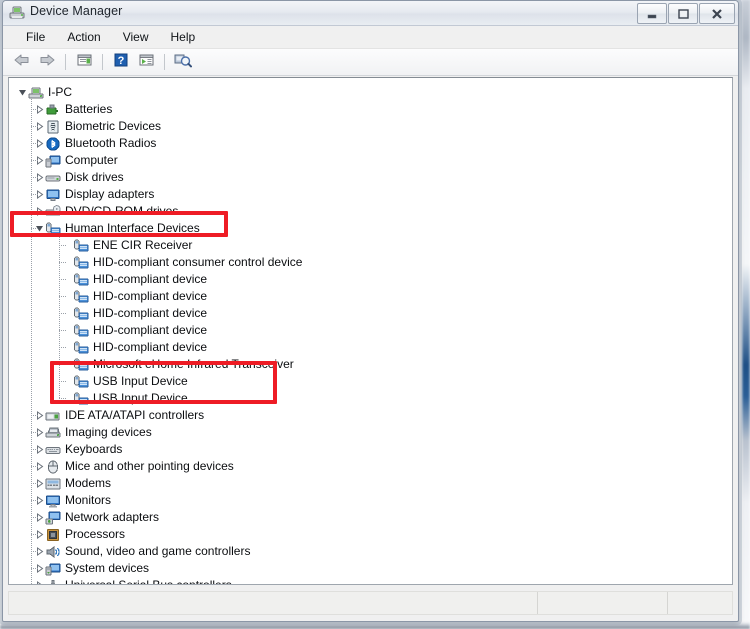  What do you see at coordinates (370, 568) in the screenshot?
I see `tree-item-system-devices: System devices` at bounding box center [370, 568].